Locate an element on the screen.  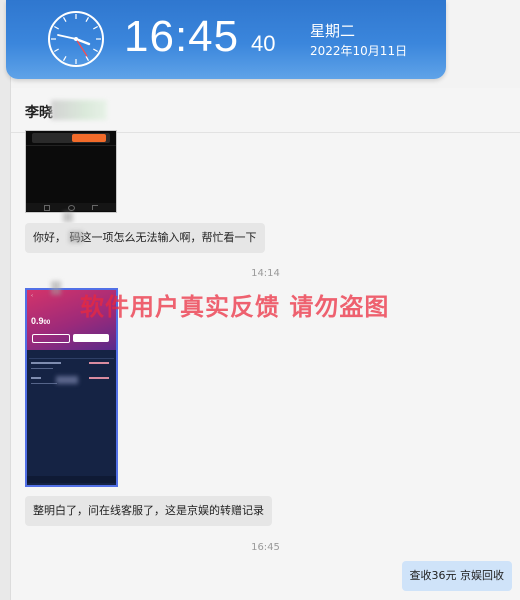
outline-button-shape is located at coordinates (51, 338).